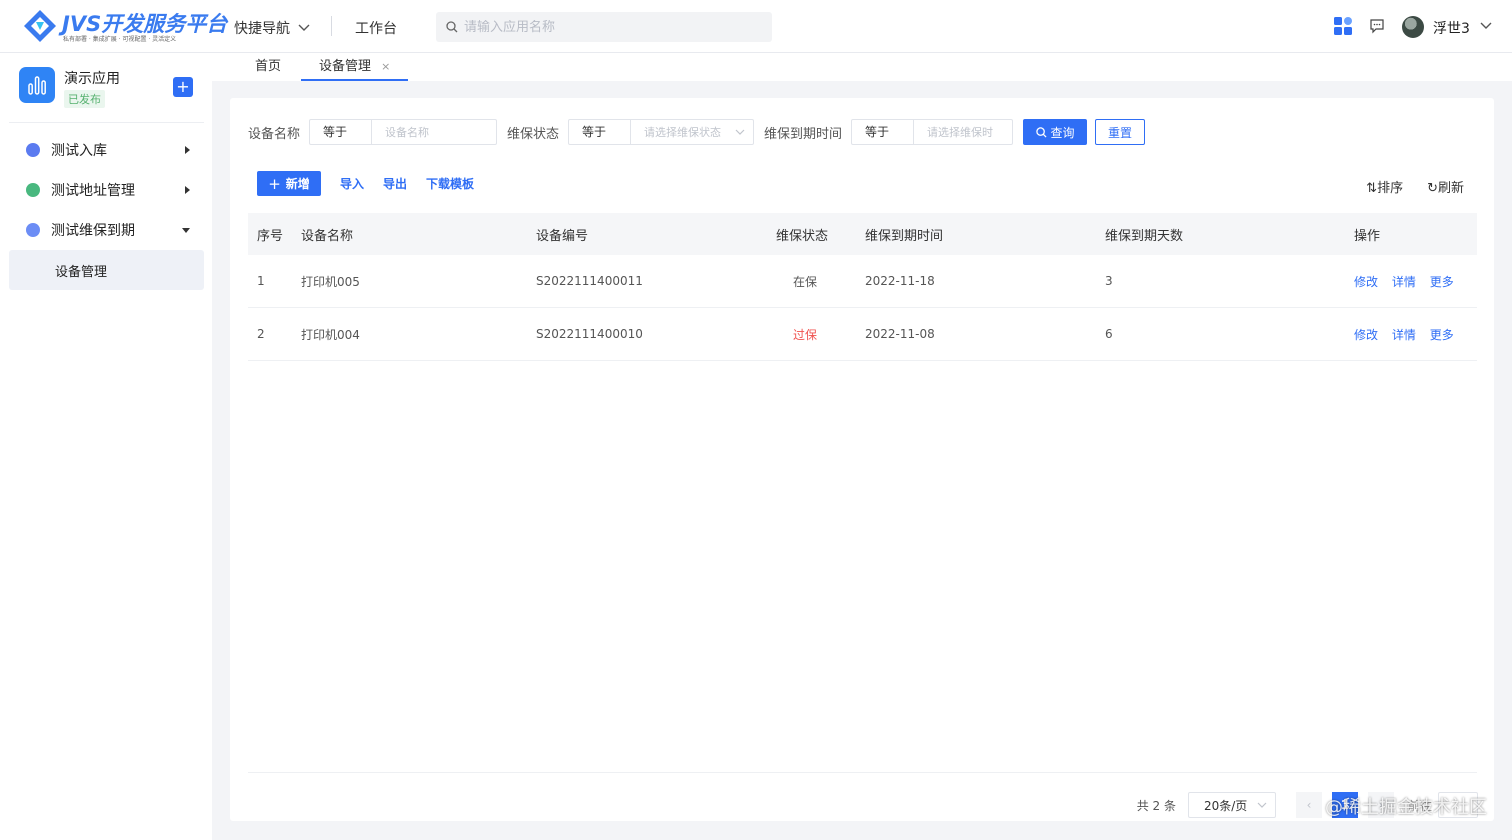 The width and height of the screenshot is (1512, 840). What do you see at coordinates (120, 39) in the screenshot?
I see `brand-tagline: 私有部署 · 集成扩展 · 可视配置 · 灵活定义` at bounding box center [120, 39].